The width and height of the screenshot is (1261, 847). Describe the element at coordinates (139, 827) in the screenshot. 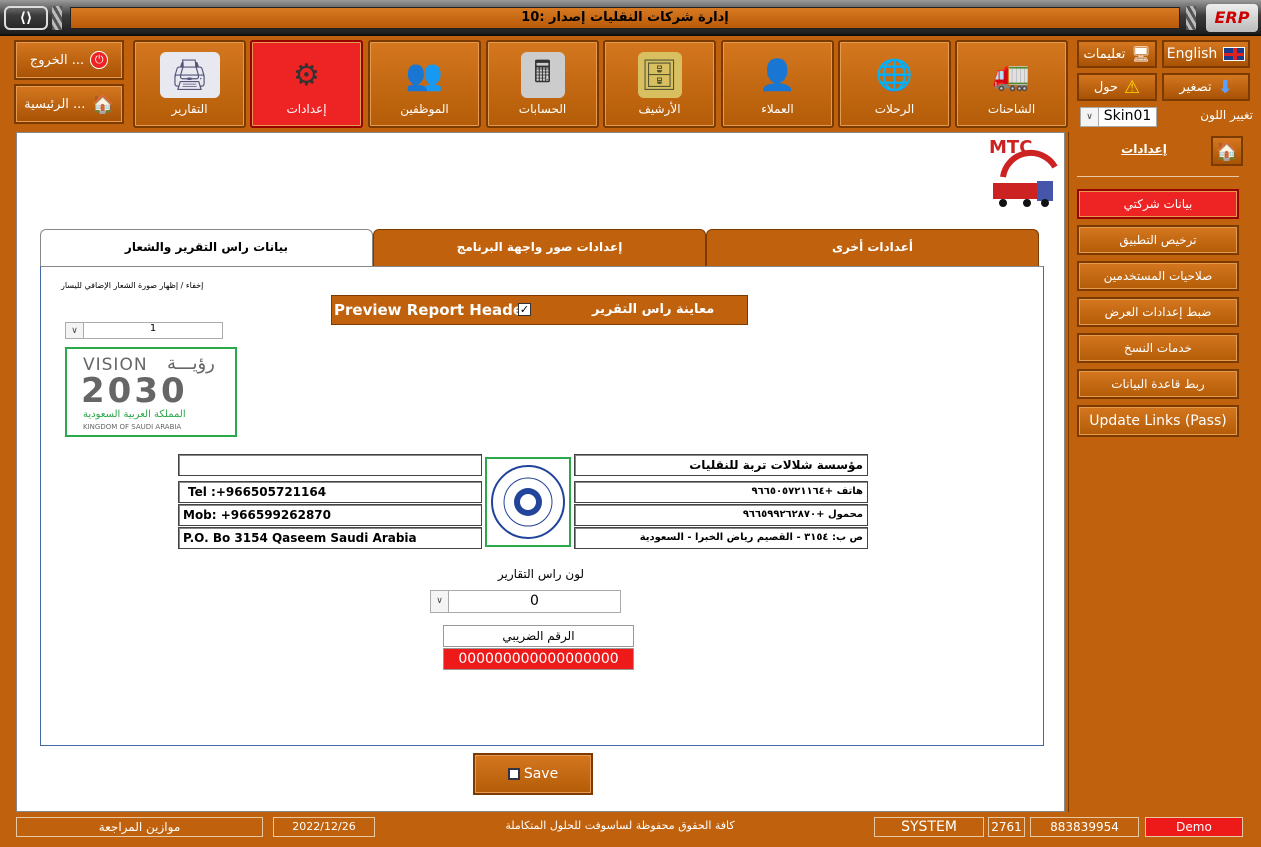

I see `status-left-item: موازين المراجعة` at that location.